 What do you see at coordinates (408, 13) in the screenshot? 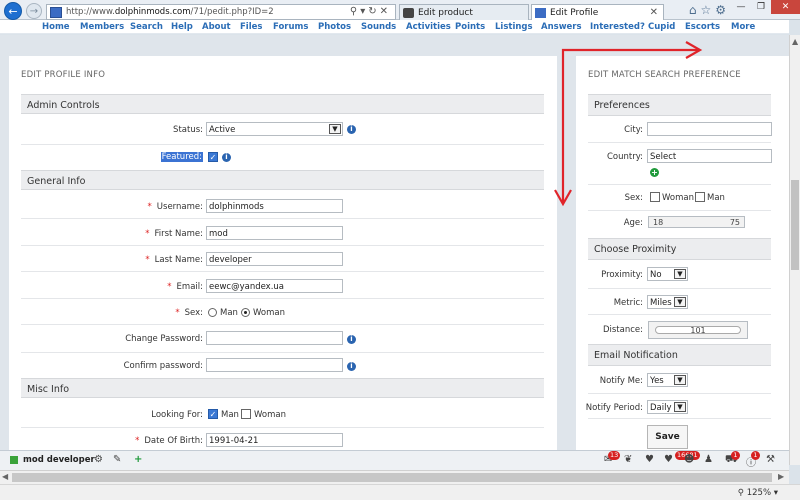
I see `tab-favicon-icon` at bounding box center [408, 13].